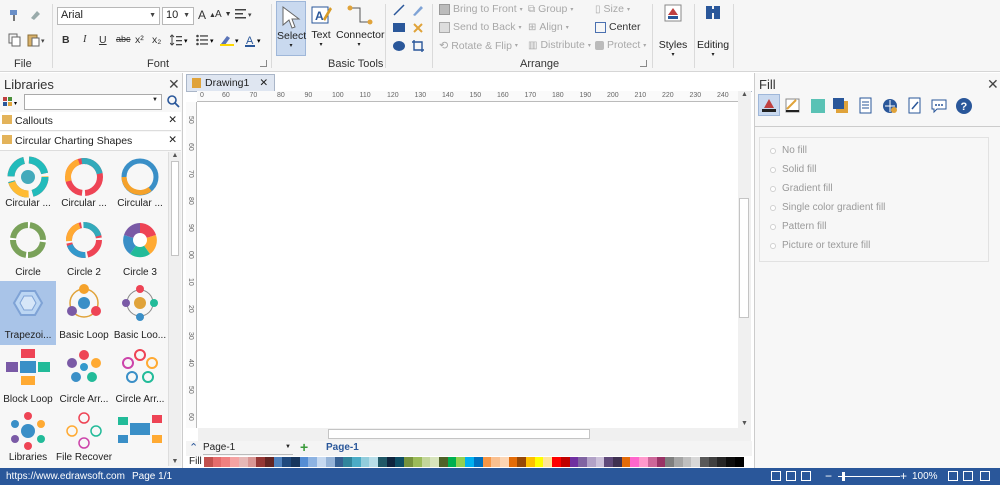  What do you see at coordinates (818, 106) in the screenshot?
I see `shadow-tab-icon` at bounding box center [818, 106].